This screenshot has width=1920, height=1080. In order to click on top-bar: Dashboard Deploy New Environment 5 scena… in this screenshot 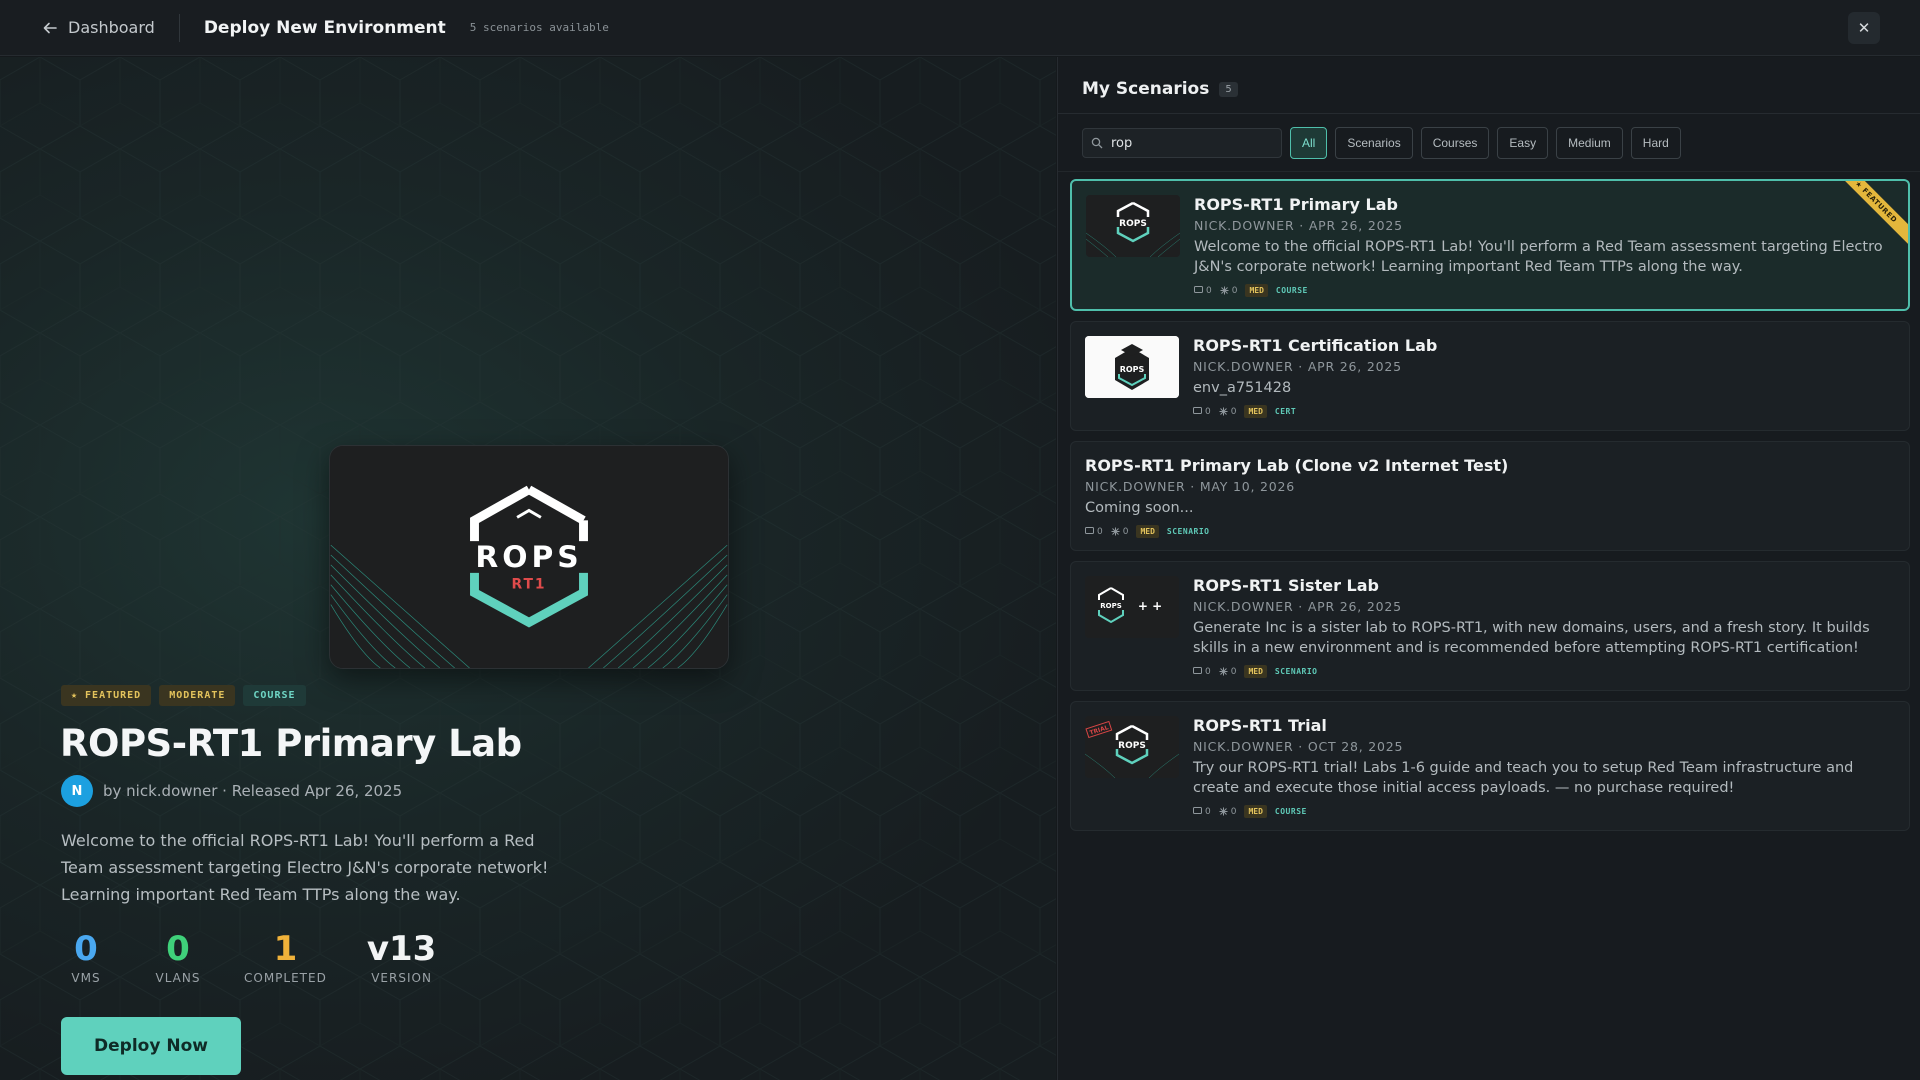, I will do `click(960, 28)`.